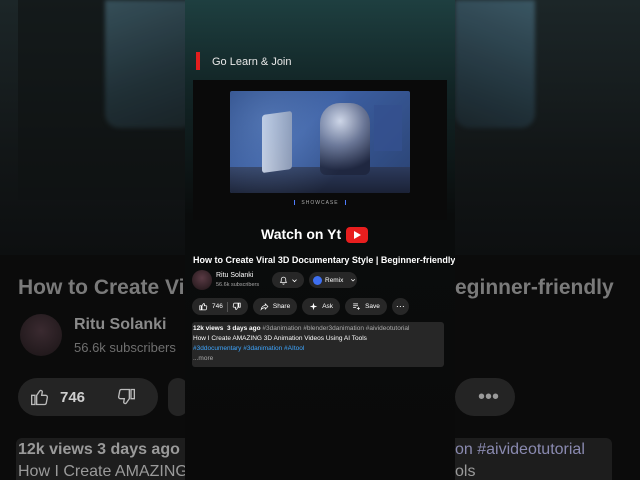 Image resolution: width=640 pixels, height=480 pixels. What do you see at coordinates (372, 306) in the screenshot?
I see `save-label: Save` at bounding box center [372, 306].